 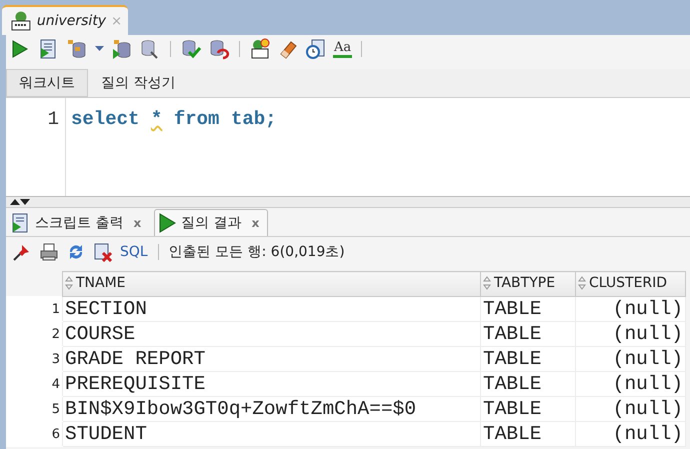 What do you see at coordinates (138, 83) in the screenshot?
I see `editor-tab: 질의 작성기` at bounding box center [138, 83].